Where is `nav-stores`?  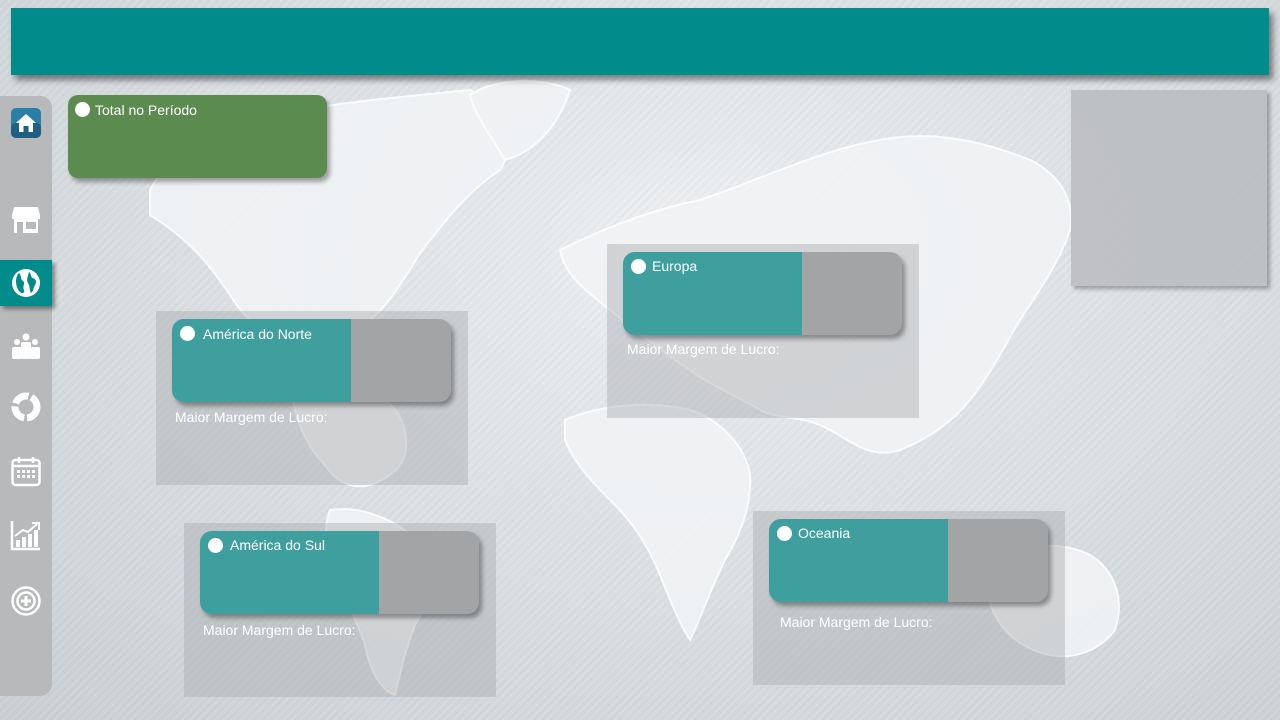
nav-stores is located at coordinates (26, 219).